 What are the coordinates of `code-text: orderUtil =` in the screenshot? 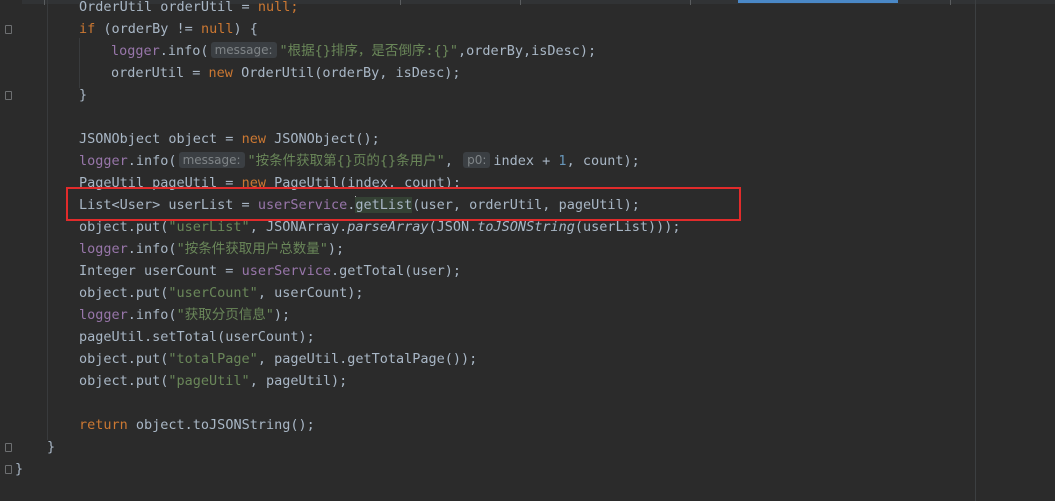 It's located at (160, 73).